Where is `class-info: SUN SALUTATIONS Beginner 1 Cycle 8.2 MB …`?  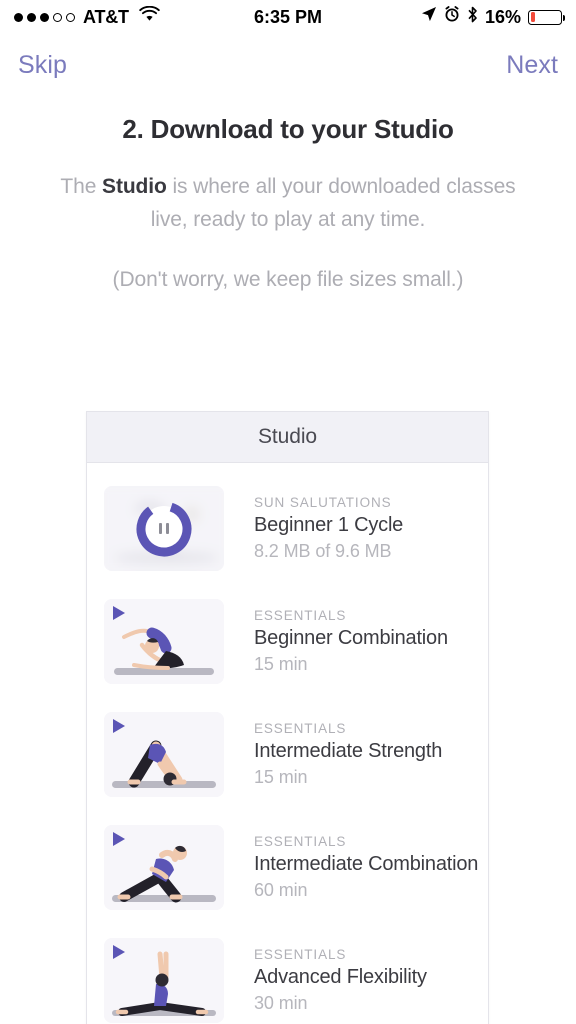 class-info: SUN SALUTATIONS Beginner 1 Cycle 8.2 MB … is located at coordinates (313, 528).